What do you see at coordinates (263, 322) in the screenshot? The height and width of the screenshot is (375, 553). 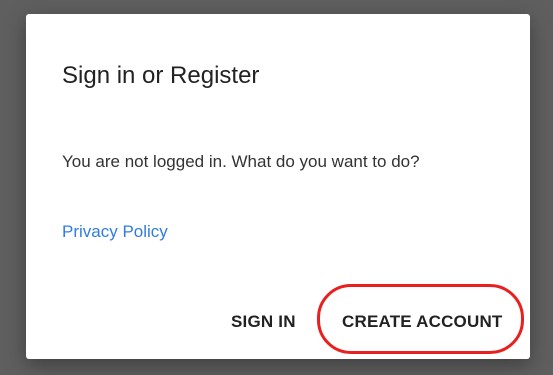 I see `sign-in-button: SIGN IN` at bounding box center [263, 322].